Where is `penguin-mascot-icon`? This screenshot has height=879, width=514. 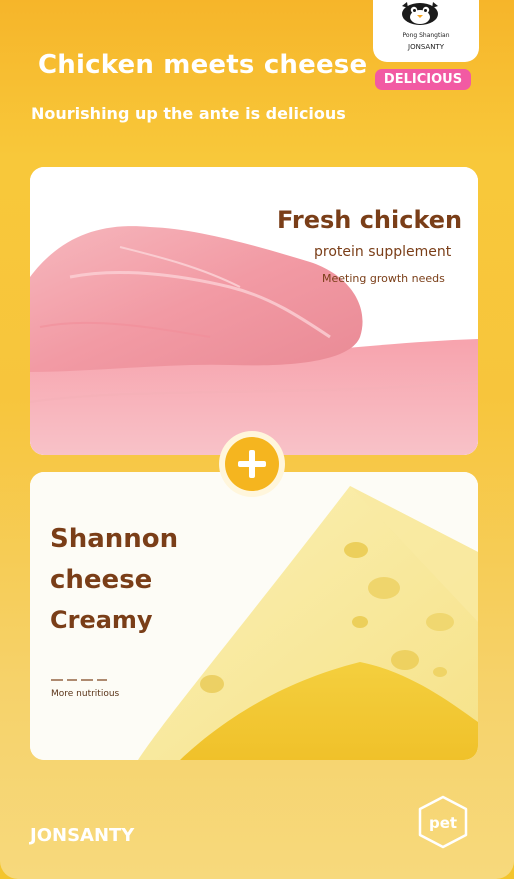
penguin-mascot-icon is located at coordinates (420, 13).